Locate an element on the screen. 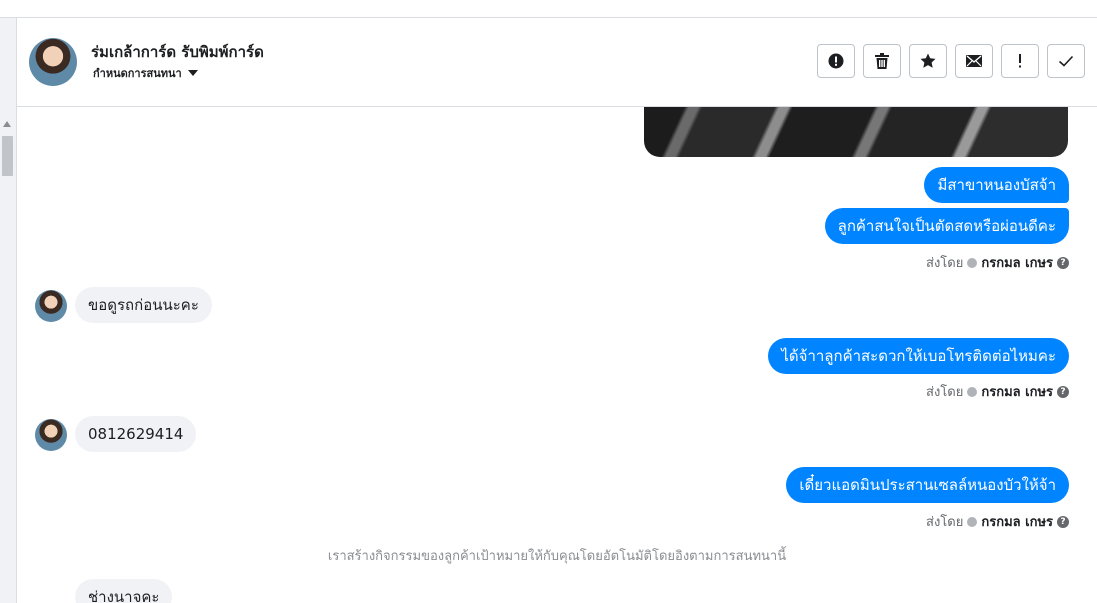  star-icon is located at coordinates (928, 60).